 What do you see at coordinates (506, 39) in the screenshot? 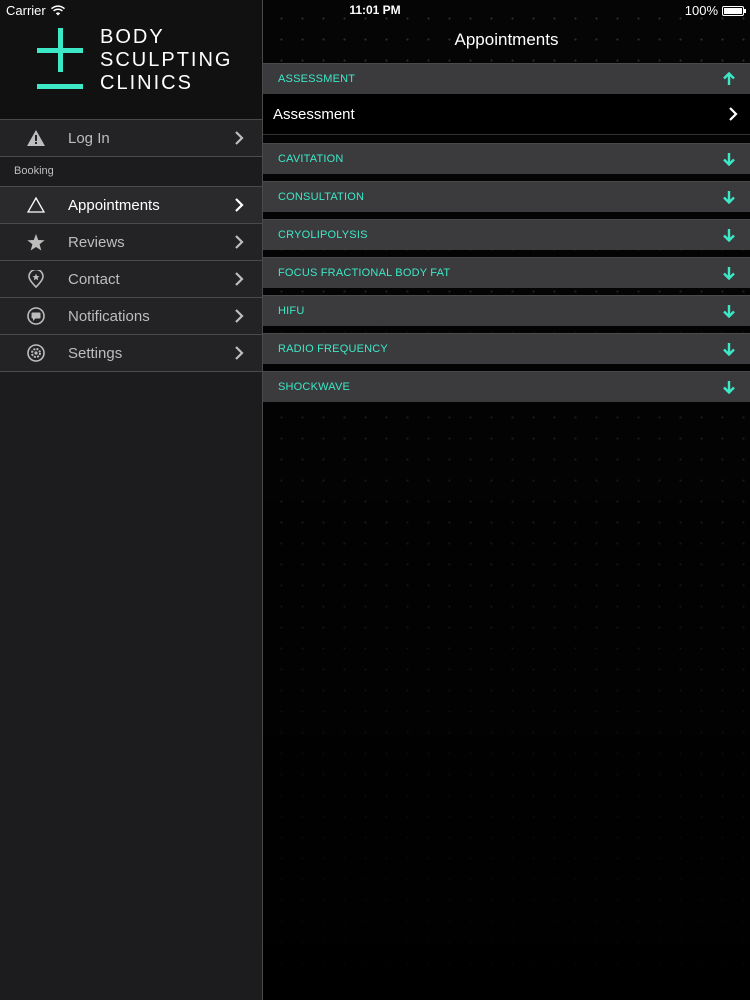
I see `page-title: Appointments` at bounding box center [506, 39].